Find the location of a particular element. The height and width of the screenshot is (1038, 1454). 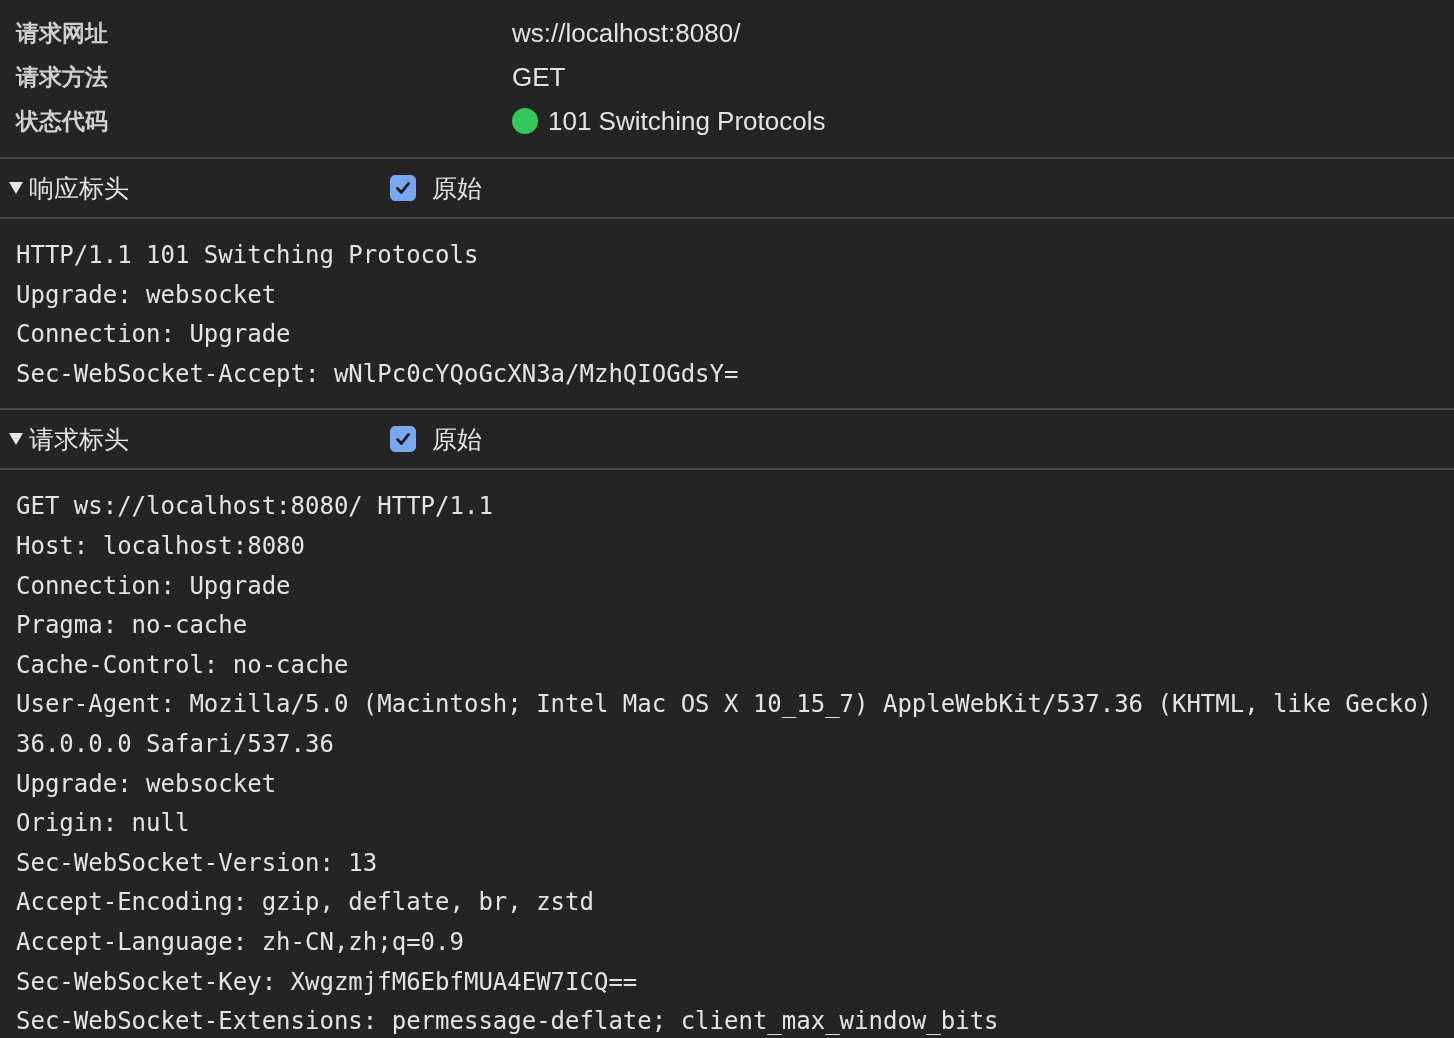

field-label: 请求网址 is located at coordinates (61, 33).